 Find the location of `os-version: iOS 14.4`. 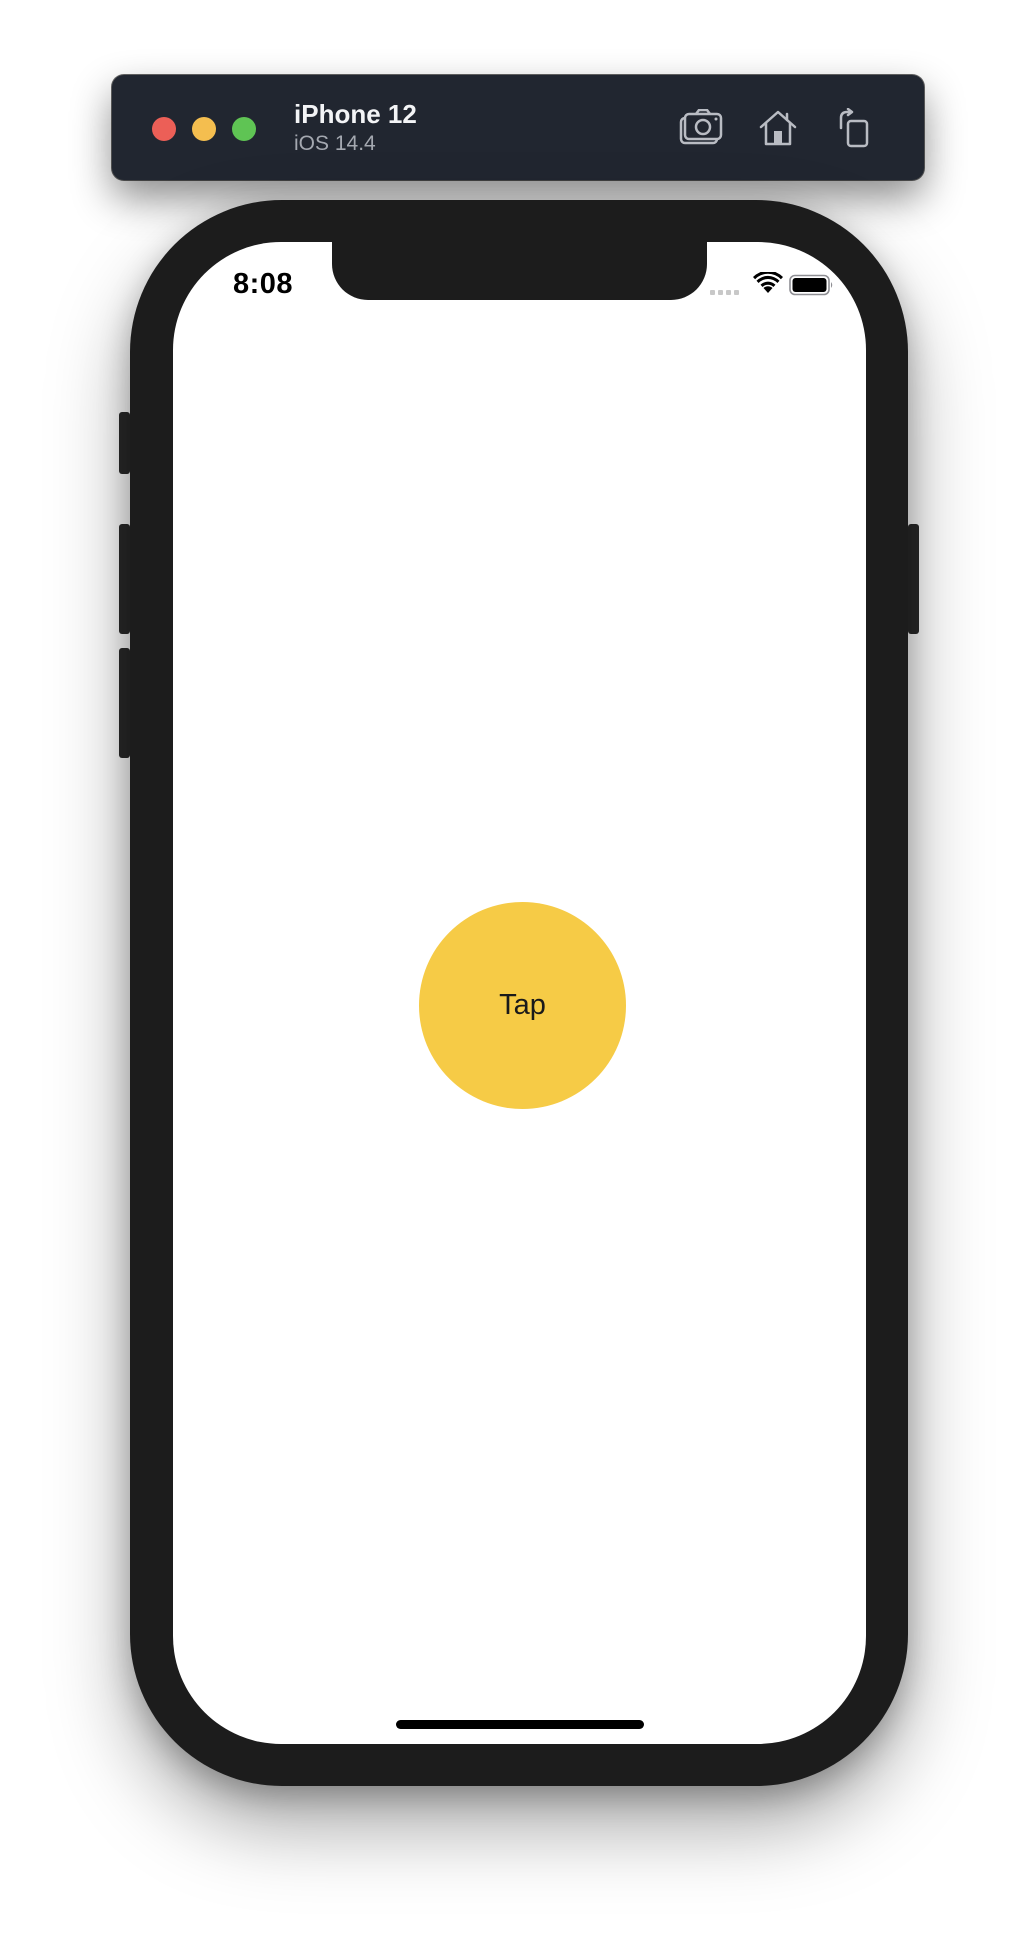

os-version: iOS 14.4 is located at coordinates (335, 143).